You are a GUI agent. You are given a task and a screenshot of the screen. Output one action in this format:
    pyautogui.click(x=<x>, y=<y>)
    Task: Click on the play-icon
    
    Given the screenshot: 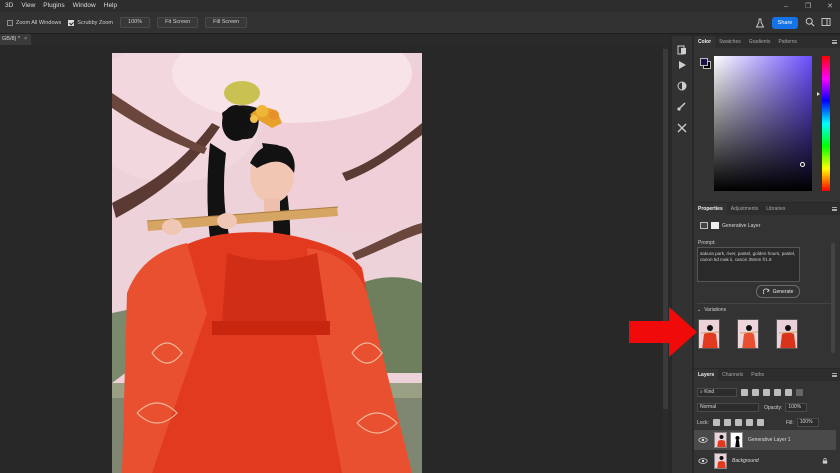 What is the action you would take?
    pyautogui.click(x=682, y=65)
    